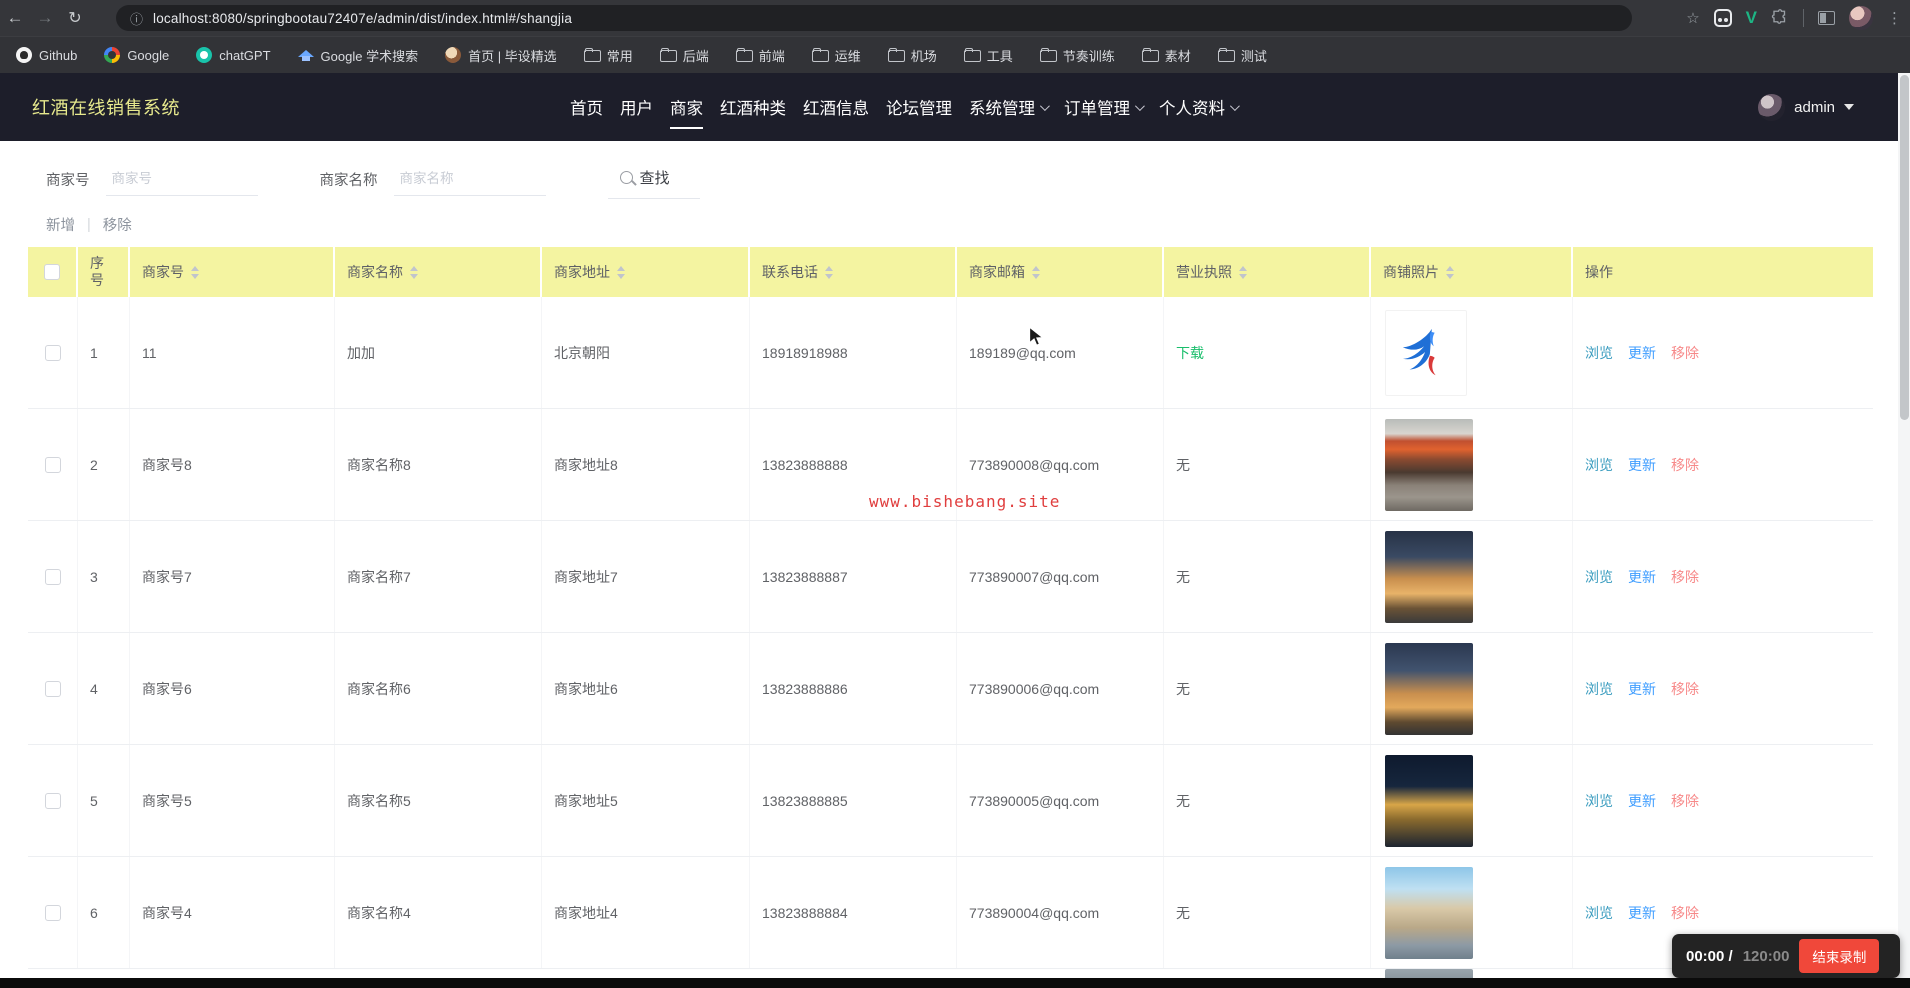 The width and height of the screenshot is (1910, 988). What do you see at coordinates (181, 179) in the screenshot?
I see `merchant-code-input` at bounding box center [181, 179].